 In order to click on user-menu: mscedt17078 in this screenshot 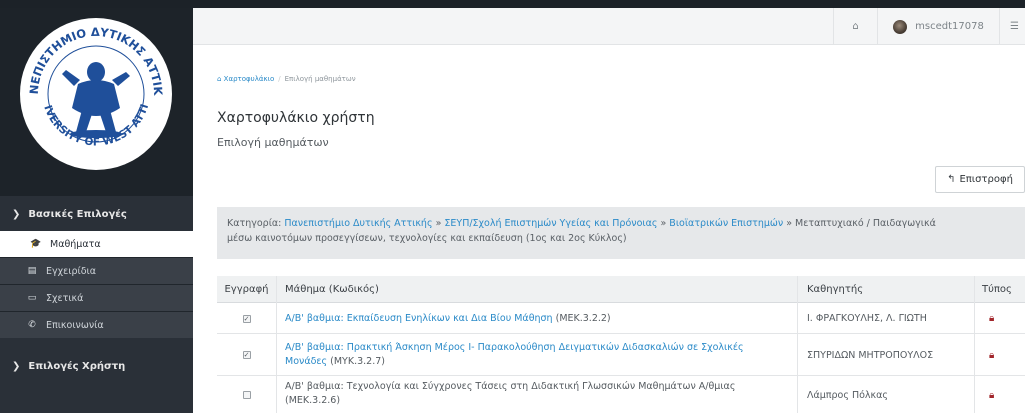, I will do `click(938, 26)`.